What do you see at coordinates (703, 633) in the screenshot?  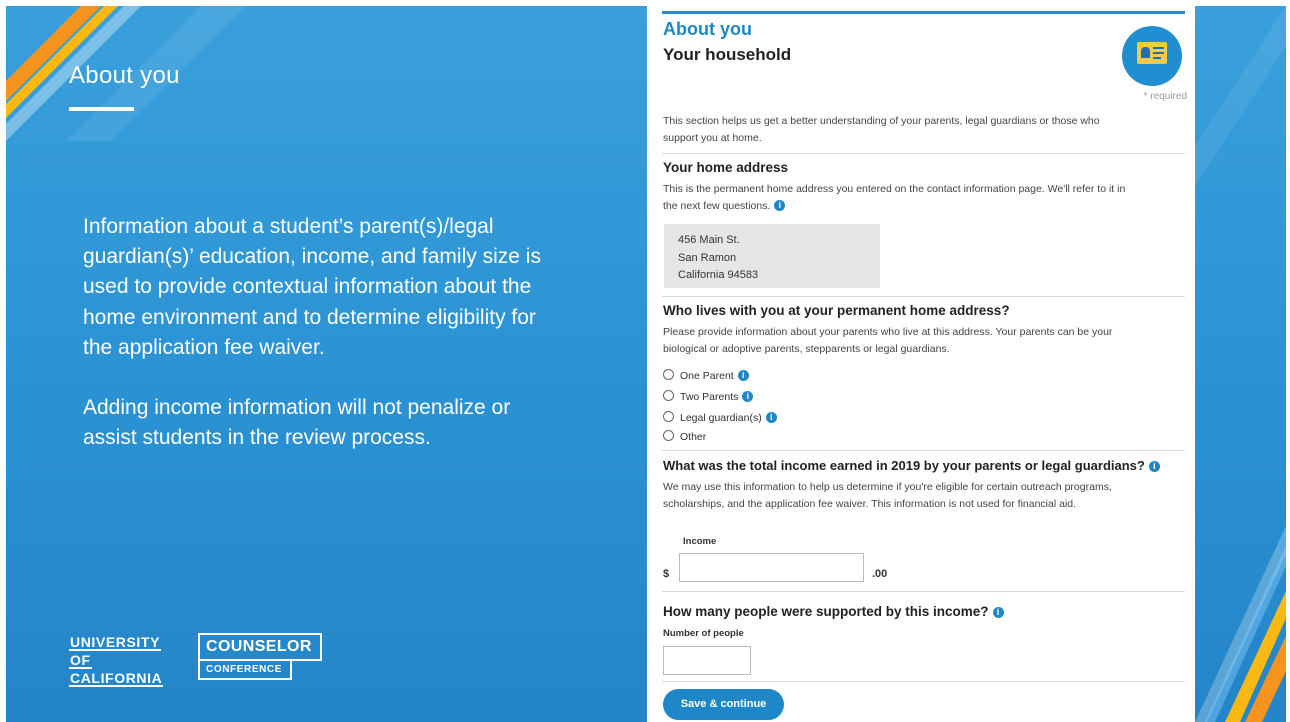 I see `people-label: Number of people` at bounding box center [703, 633].